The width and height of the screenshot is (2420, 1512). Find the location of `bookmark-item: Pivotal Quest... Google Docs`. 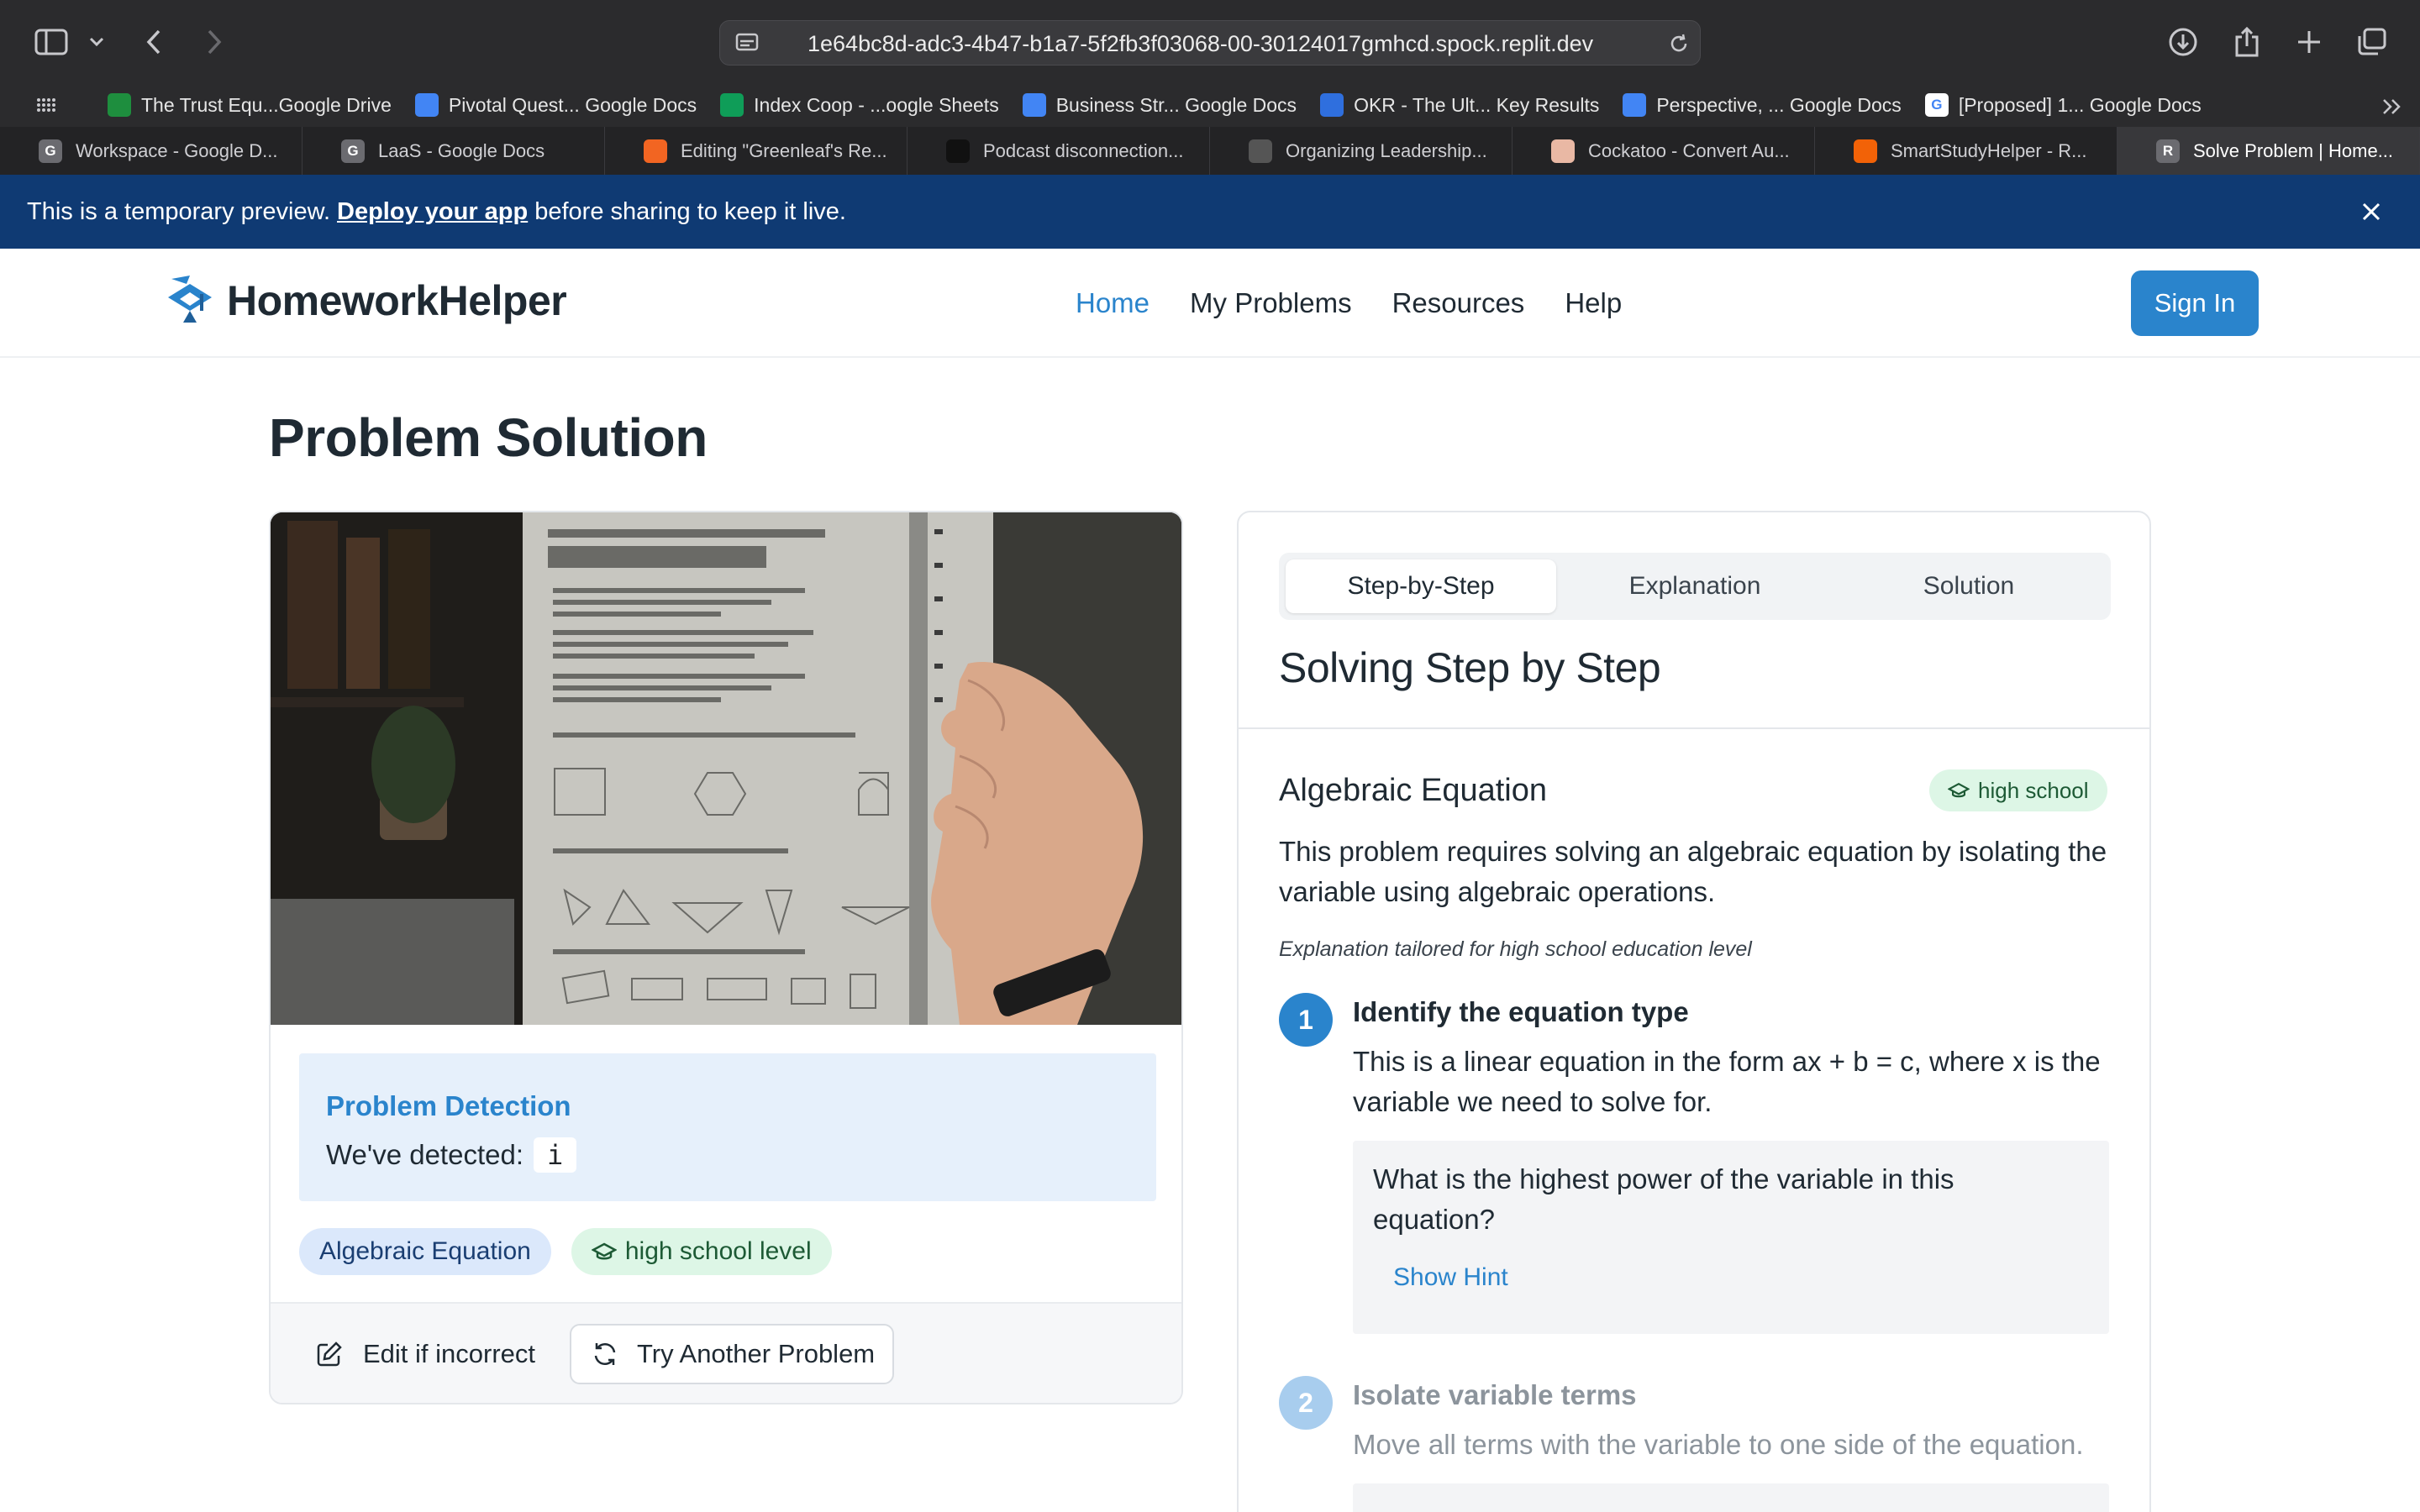

bookmark-item: Pivotal Quest... Google Docs is located at coordinates (555, 105).